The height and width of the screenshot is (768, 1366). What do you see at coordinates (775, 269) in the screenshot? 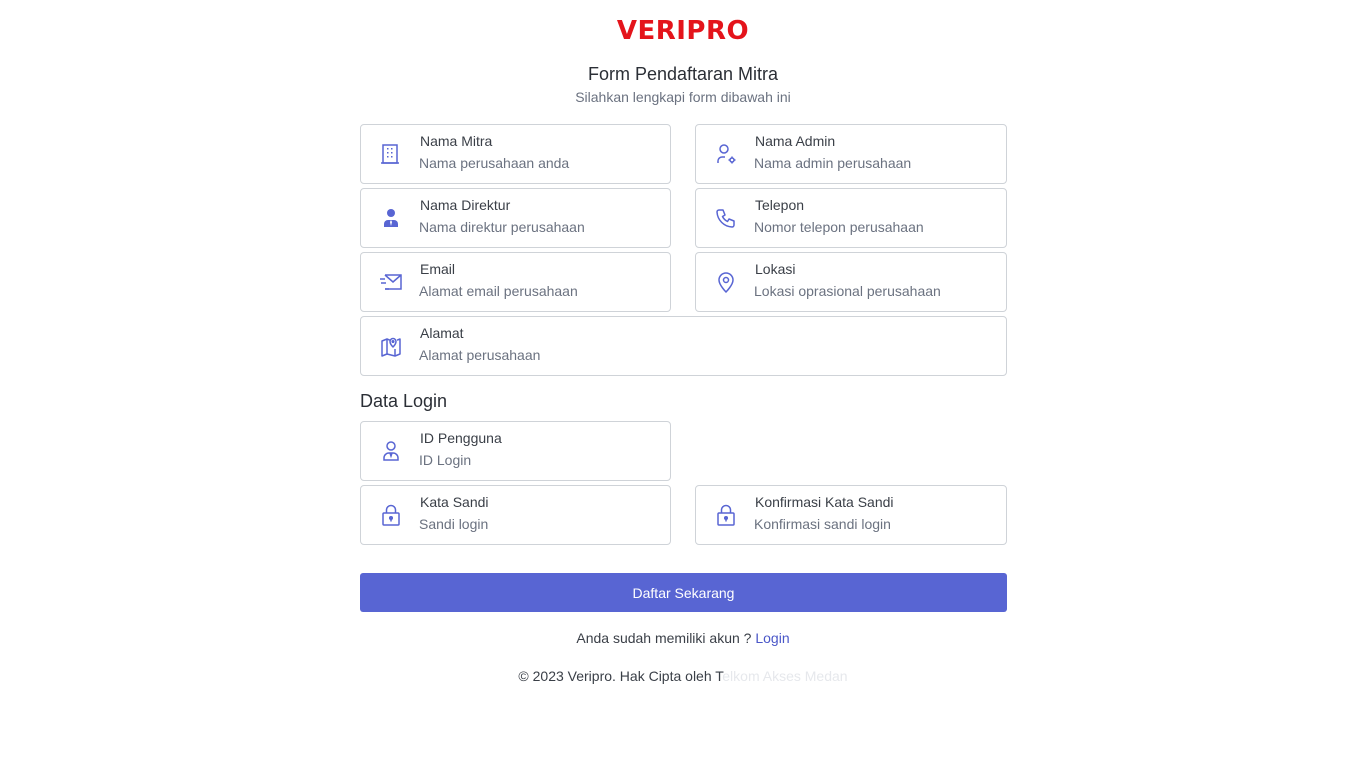
I see `lokasi-label: Lokasi` at bounding box center [775, 269].